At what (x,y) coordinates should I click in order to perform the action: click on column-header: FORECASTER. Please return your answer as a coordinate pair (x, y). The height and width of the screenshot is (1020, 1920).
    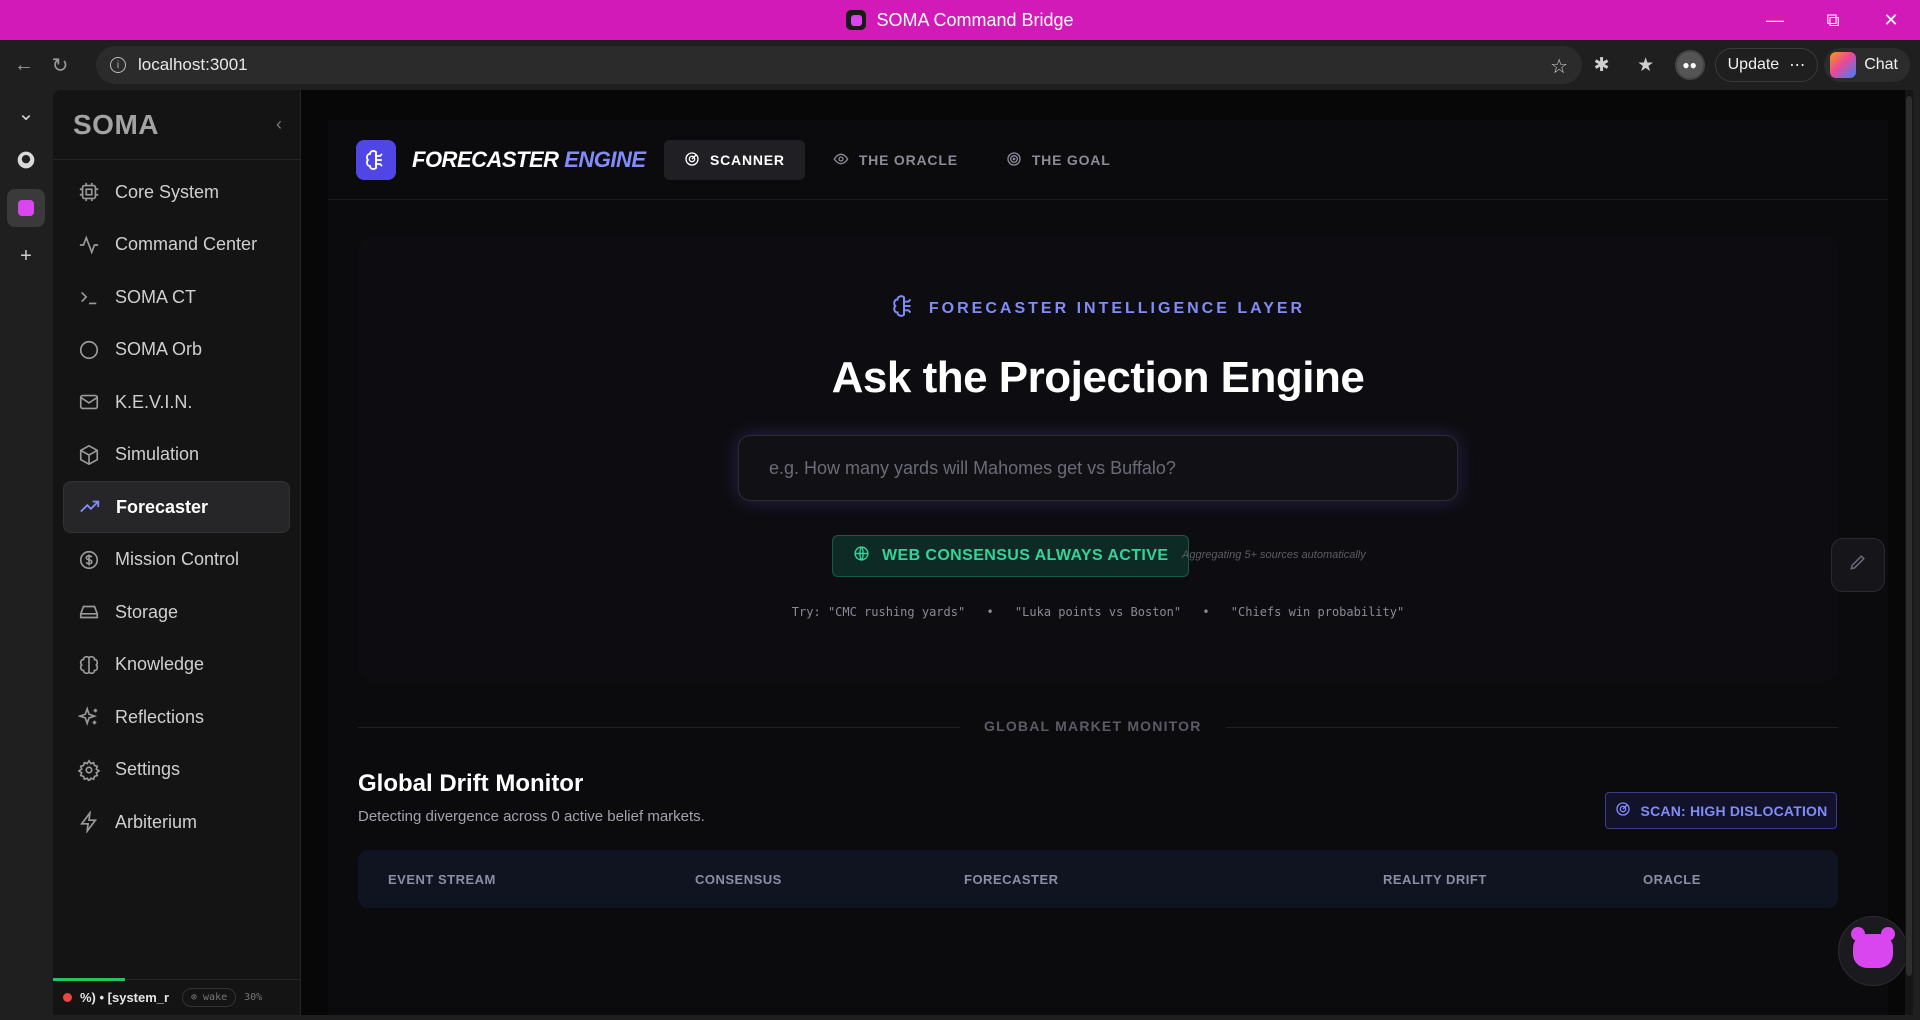
    Looking at the image, I should click on (1011, 879).